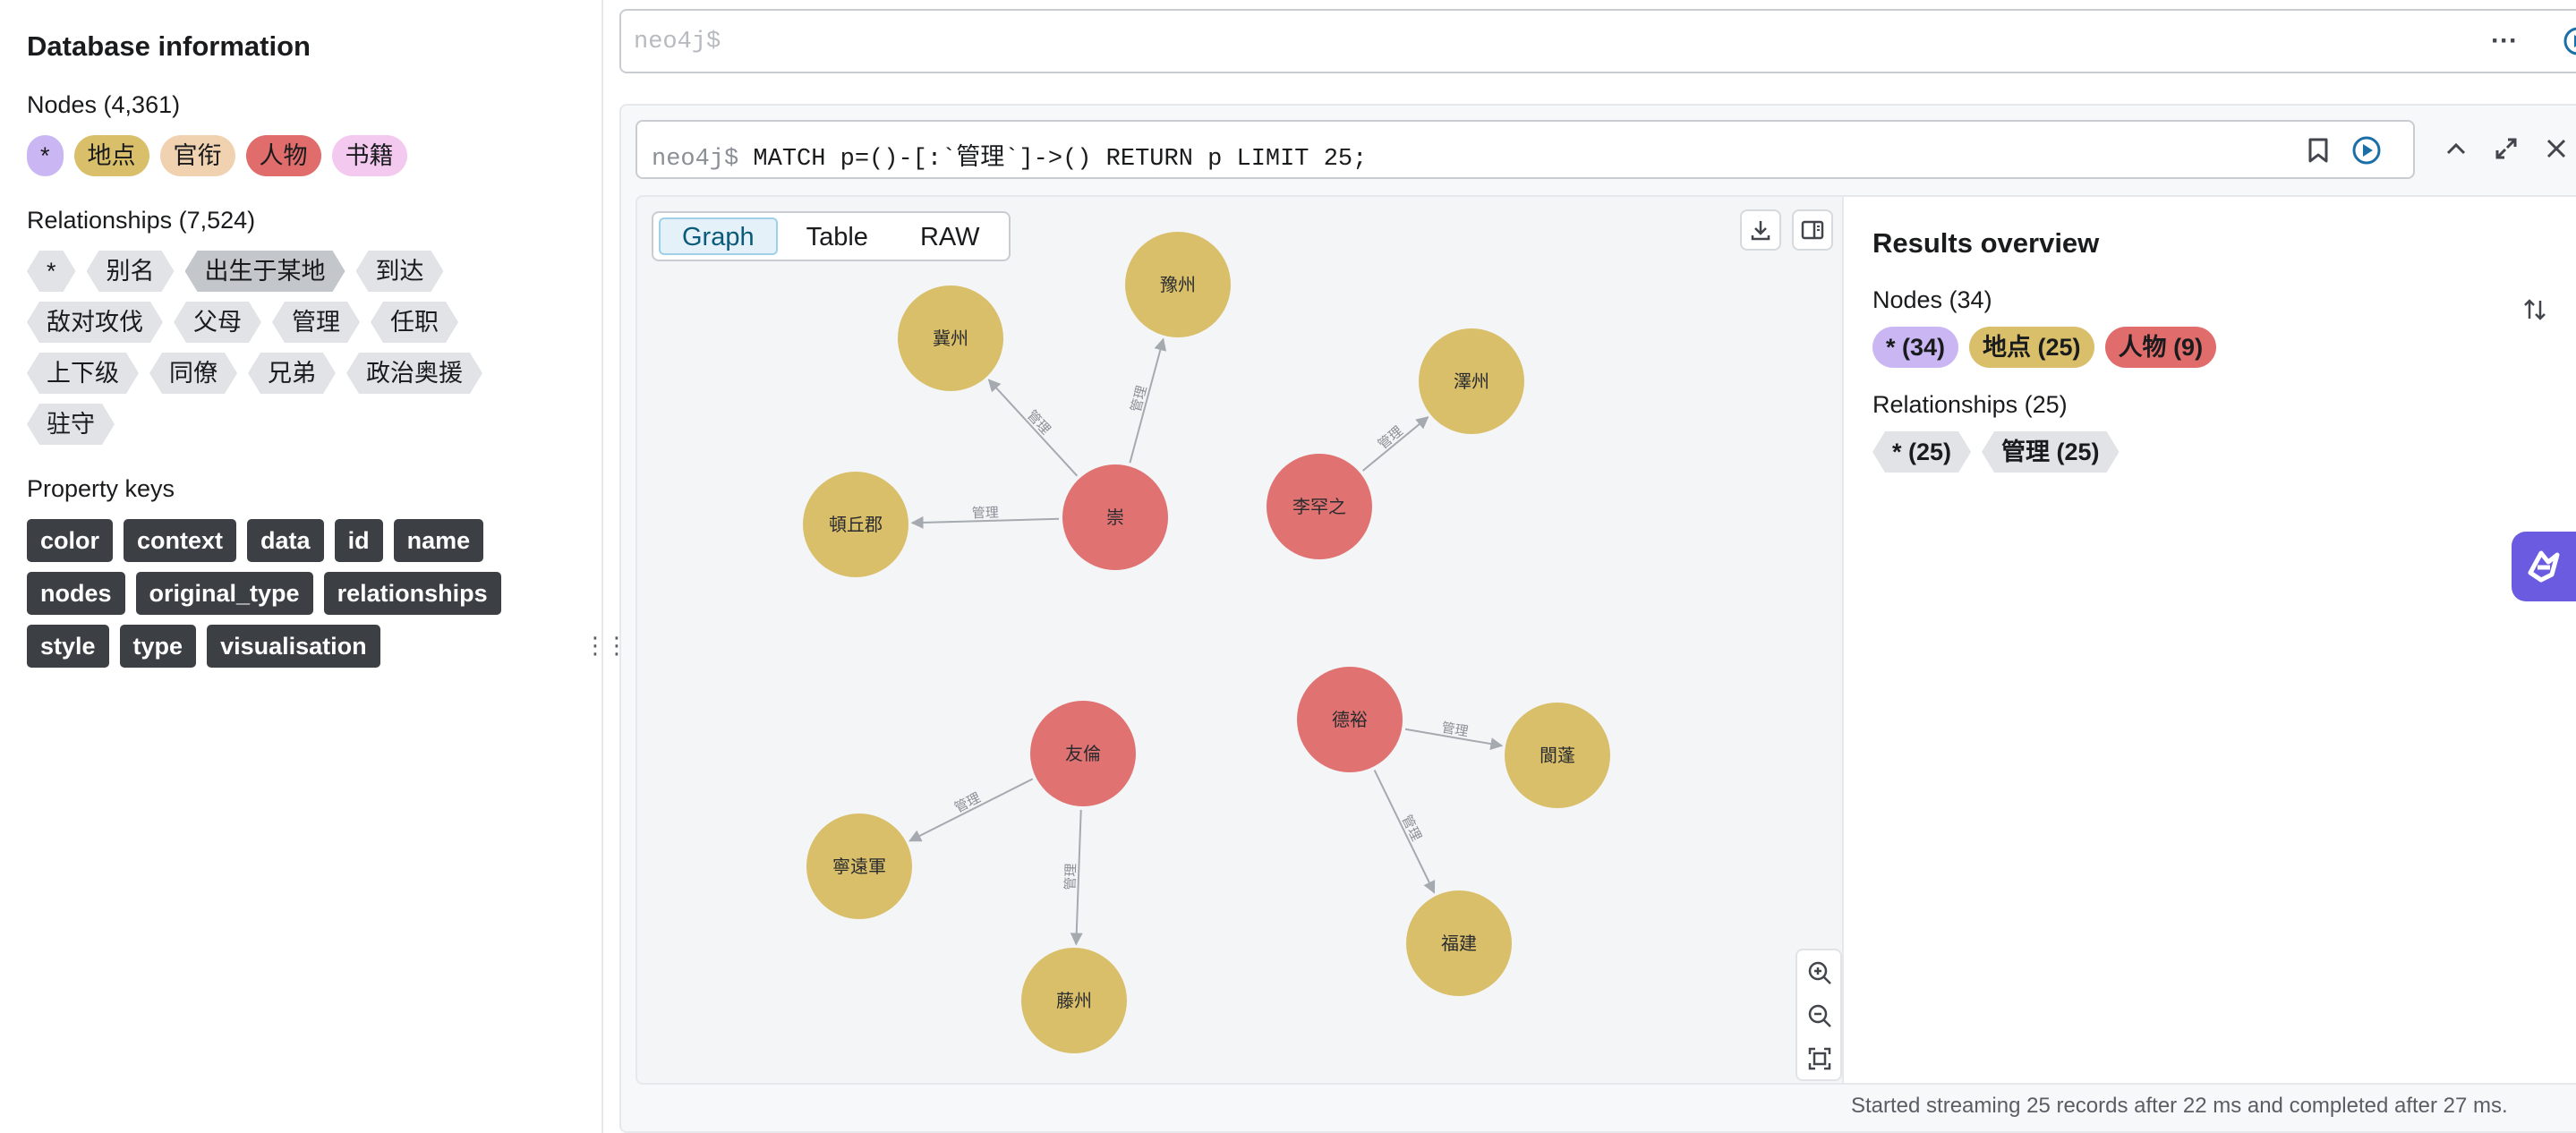 Image resolution: width=2576 pixels, height=1133 pixels. I want to click on relationships-heading: Relationships (7,524), so click(141, 220).